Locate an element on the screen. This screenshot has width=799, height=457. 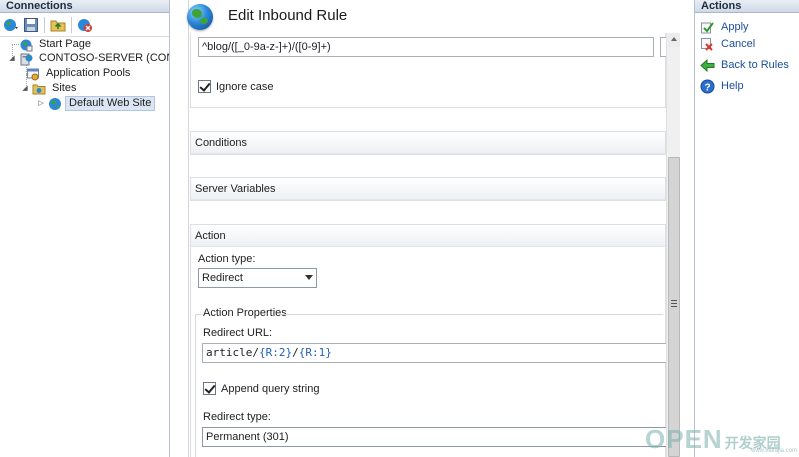
start-page-icon is located at coordinates (26, 45).